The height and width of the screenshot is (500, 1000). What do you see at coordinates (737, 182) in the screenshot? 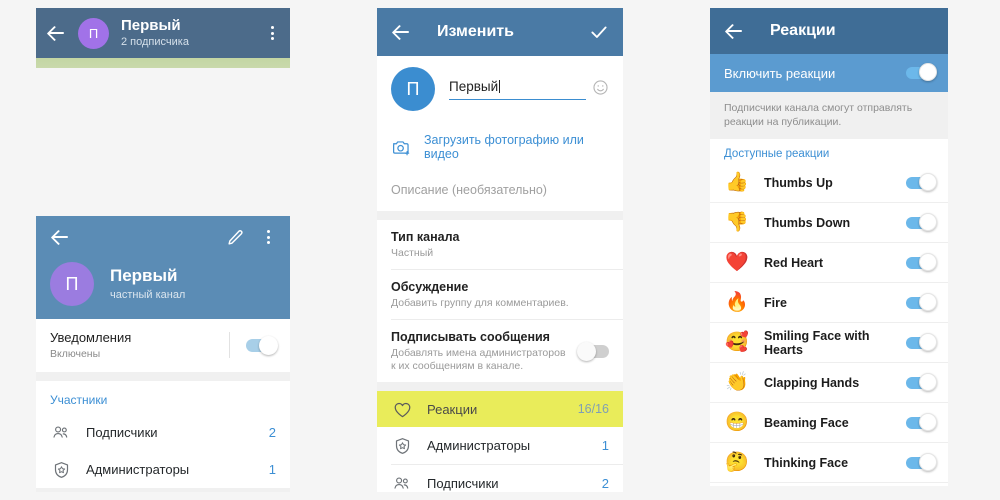
I see `thumbs-up-emoji: 👍` at bounding box center [737, 182].